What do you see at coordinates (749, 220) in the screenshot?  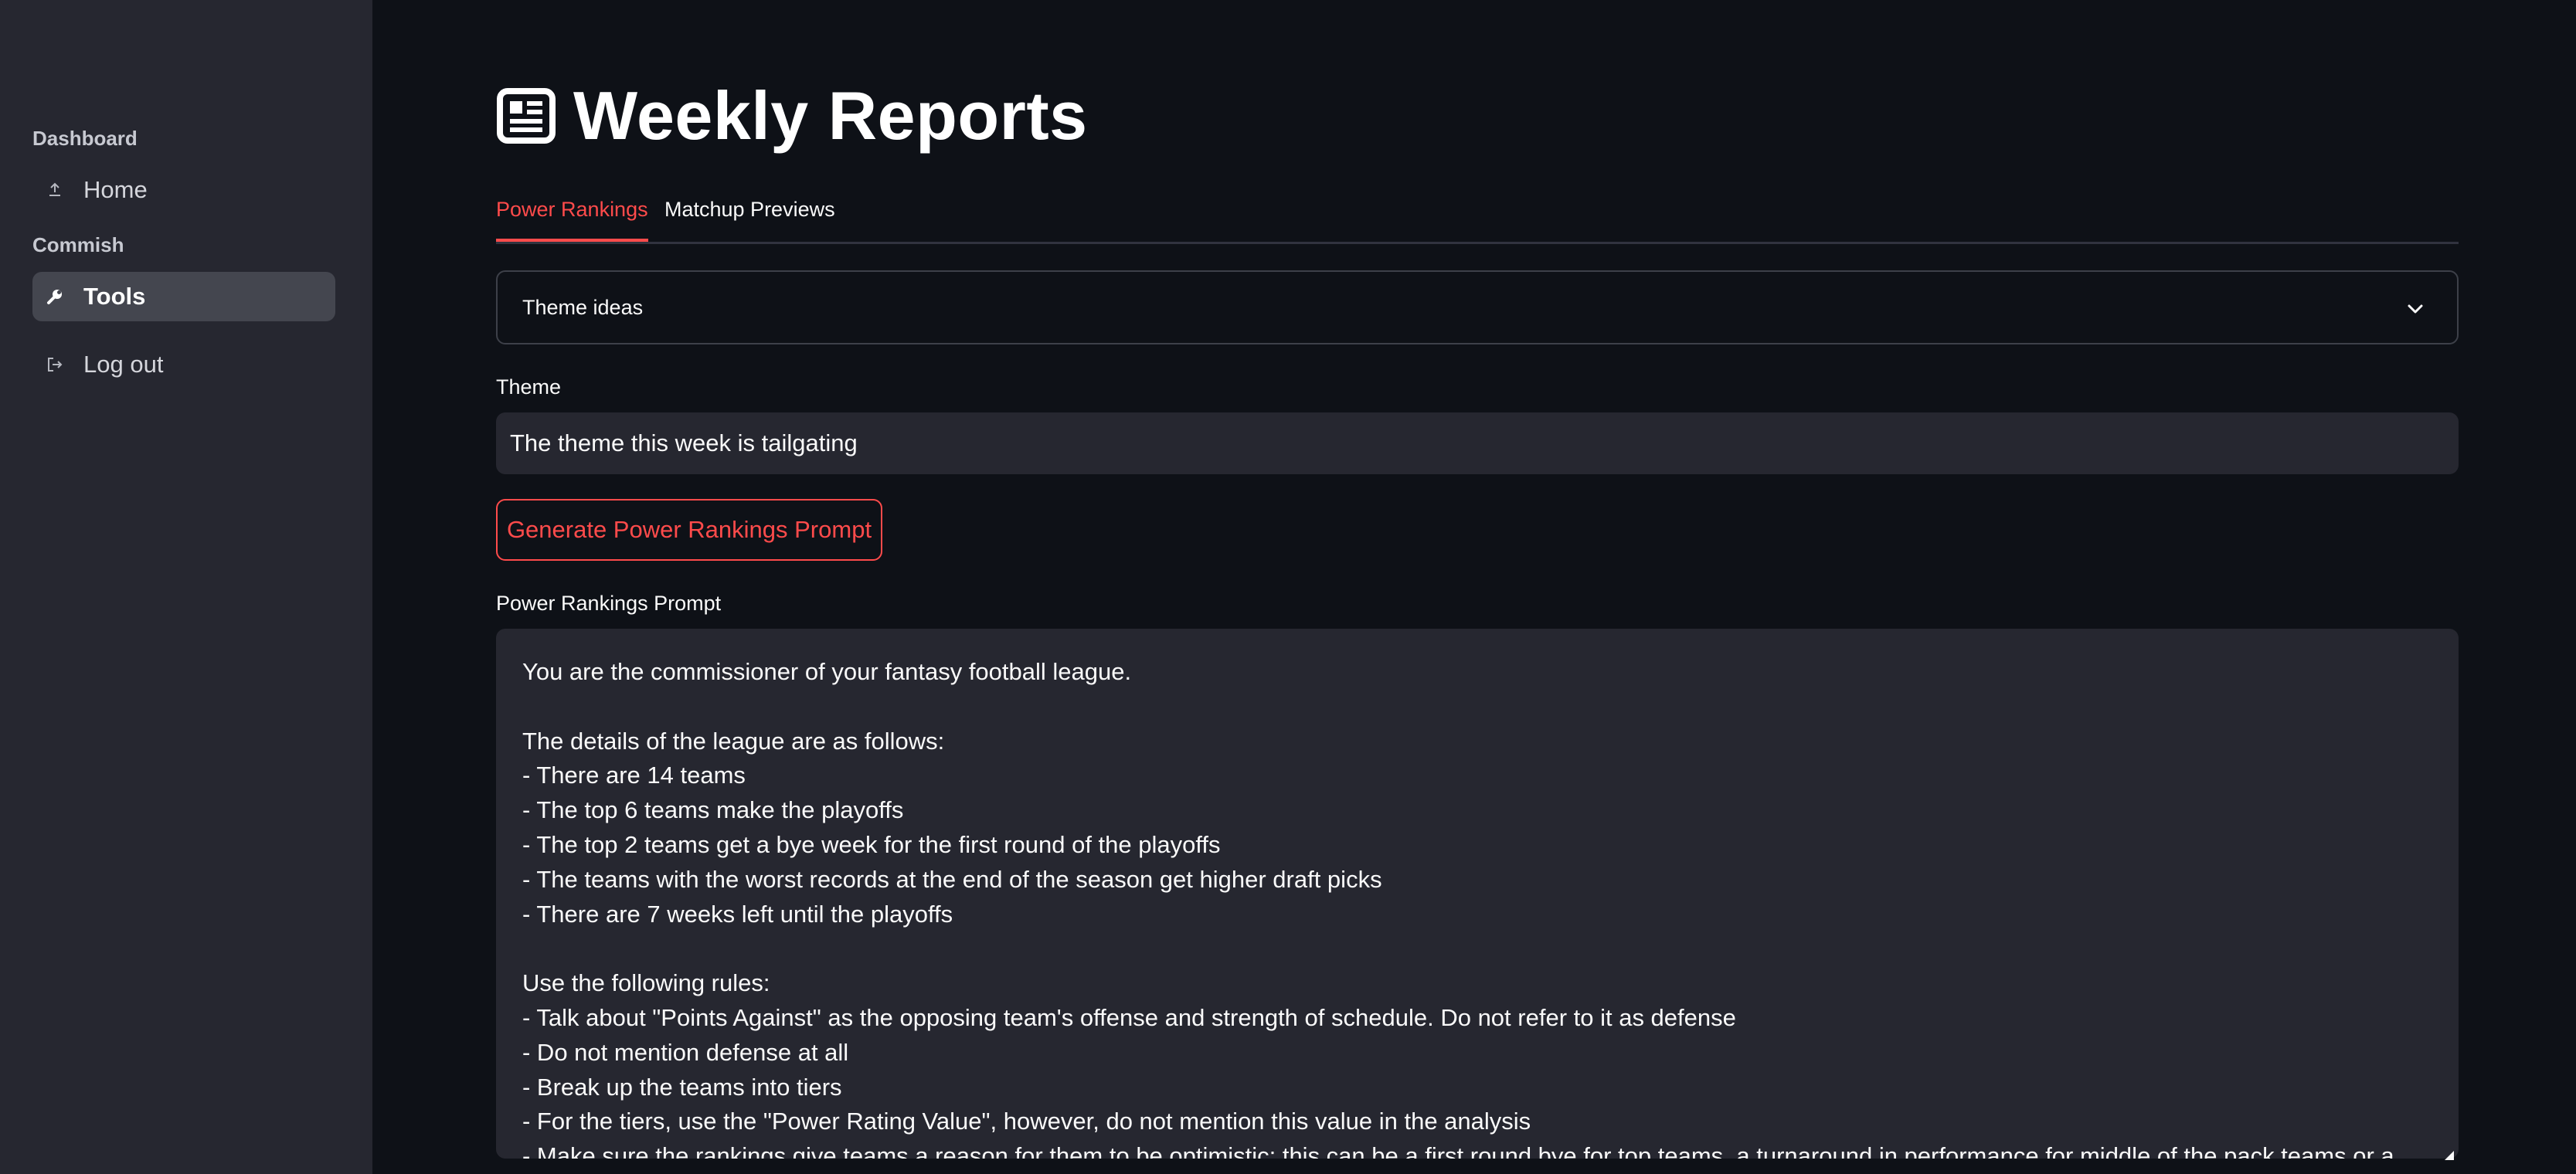 I see `tab-matchup-previews: Matchup Previews` at bounding box center [749, 220].